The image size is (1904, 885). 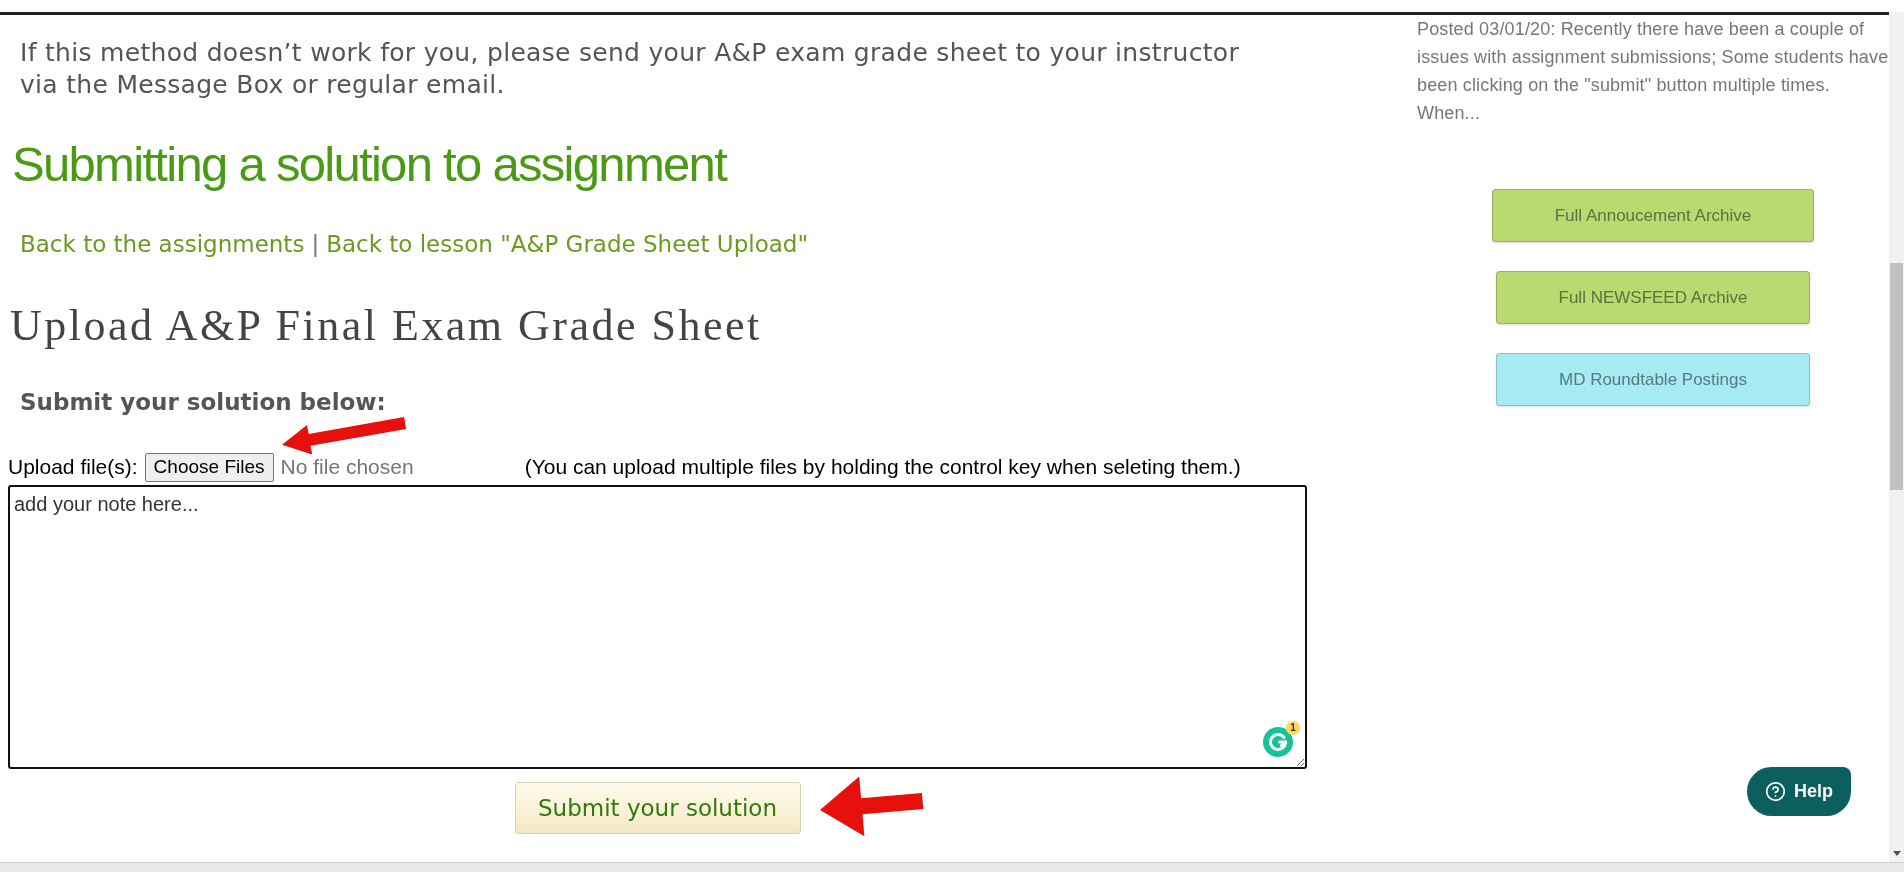 I want to click on upload-hint: (You can upload multiple files by holding the control key when seleting them.), so click(x=882, y=467).